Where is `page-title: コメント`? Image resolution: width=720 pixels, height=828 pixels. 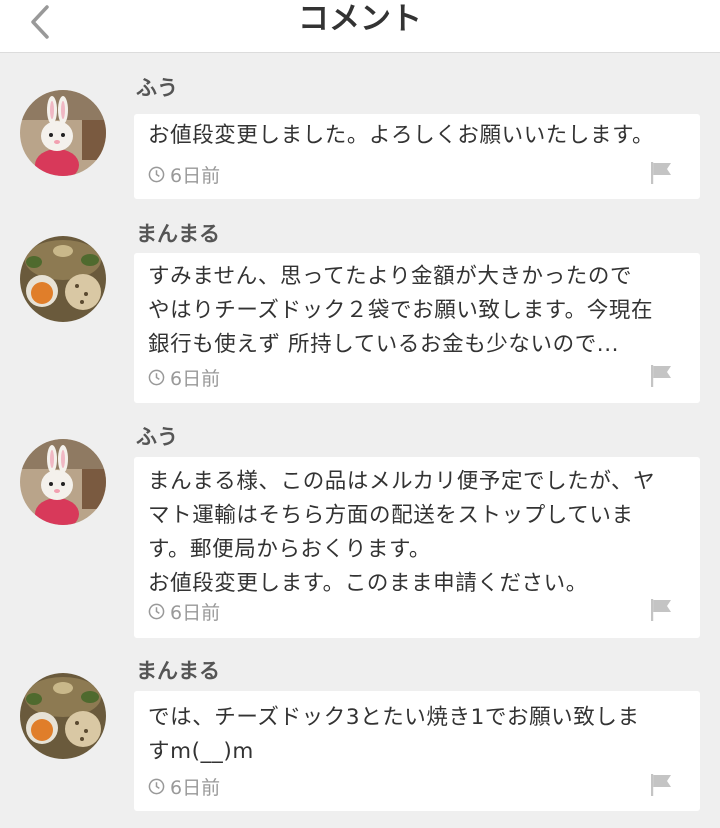 page-title: コメント is located at coordinates (360, 19).